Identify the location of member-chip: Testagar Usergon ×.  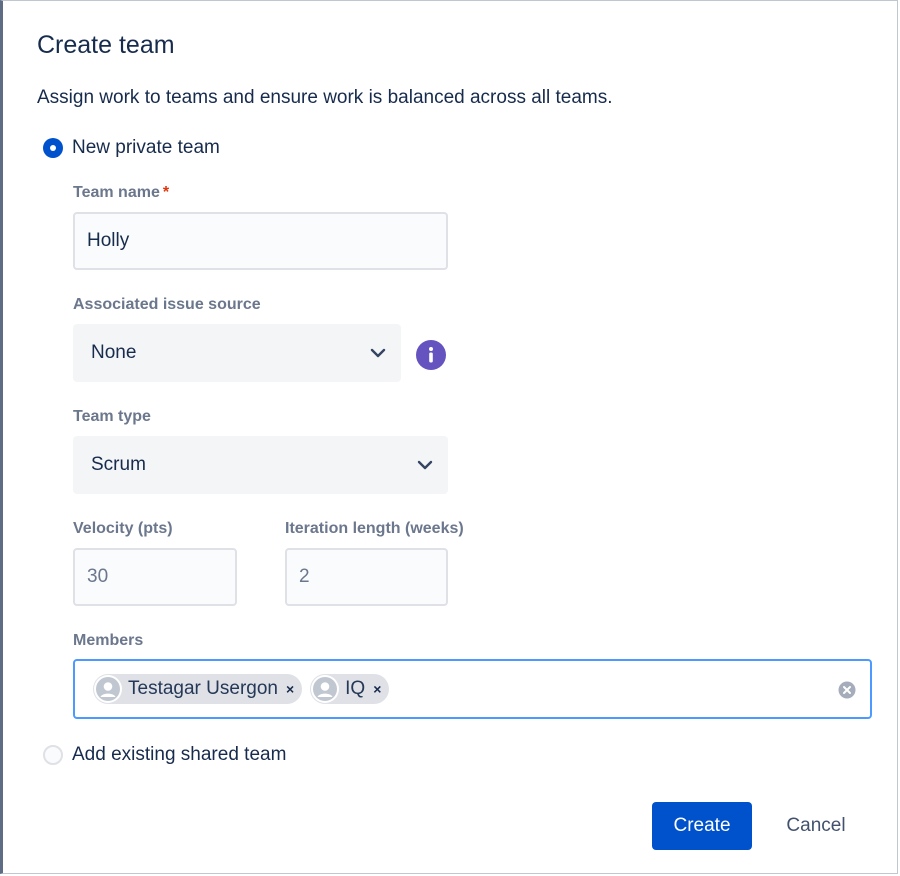
(198, 689).